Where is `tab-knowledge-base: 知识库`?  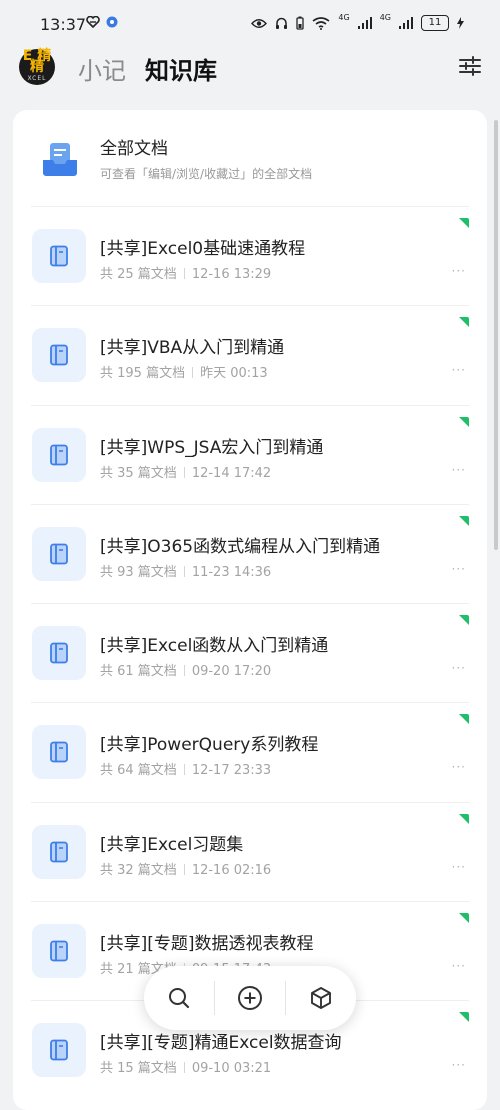
tab-knowledge-base: 知识库 is located at coordinates (181, 68).